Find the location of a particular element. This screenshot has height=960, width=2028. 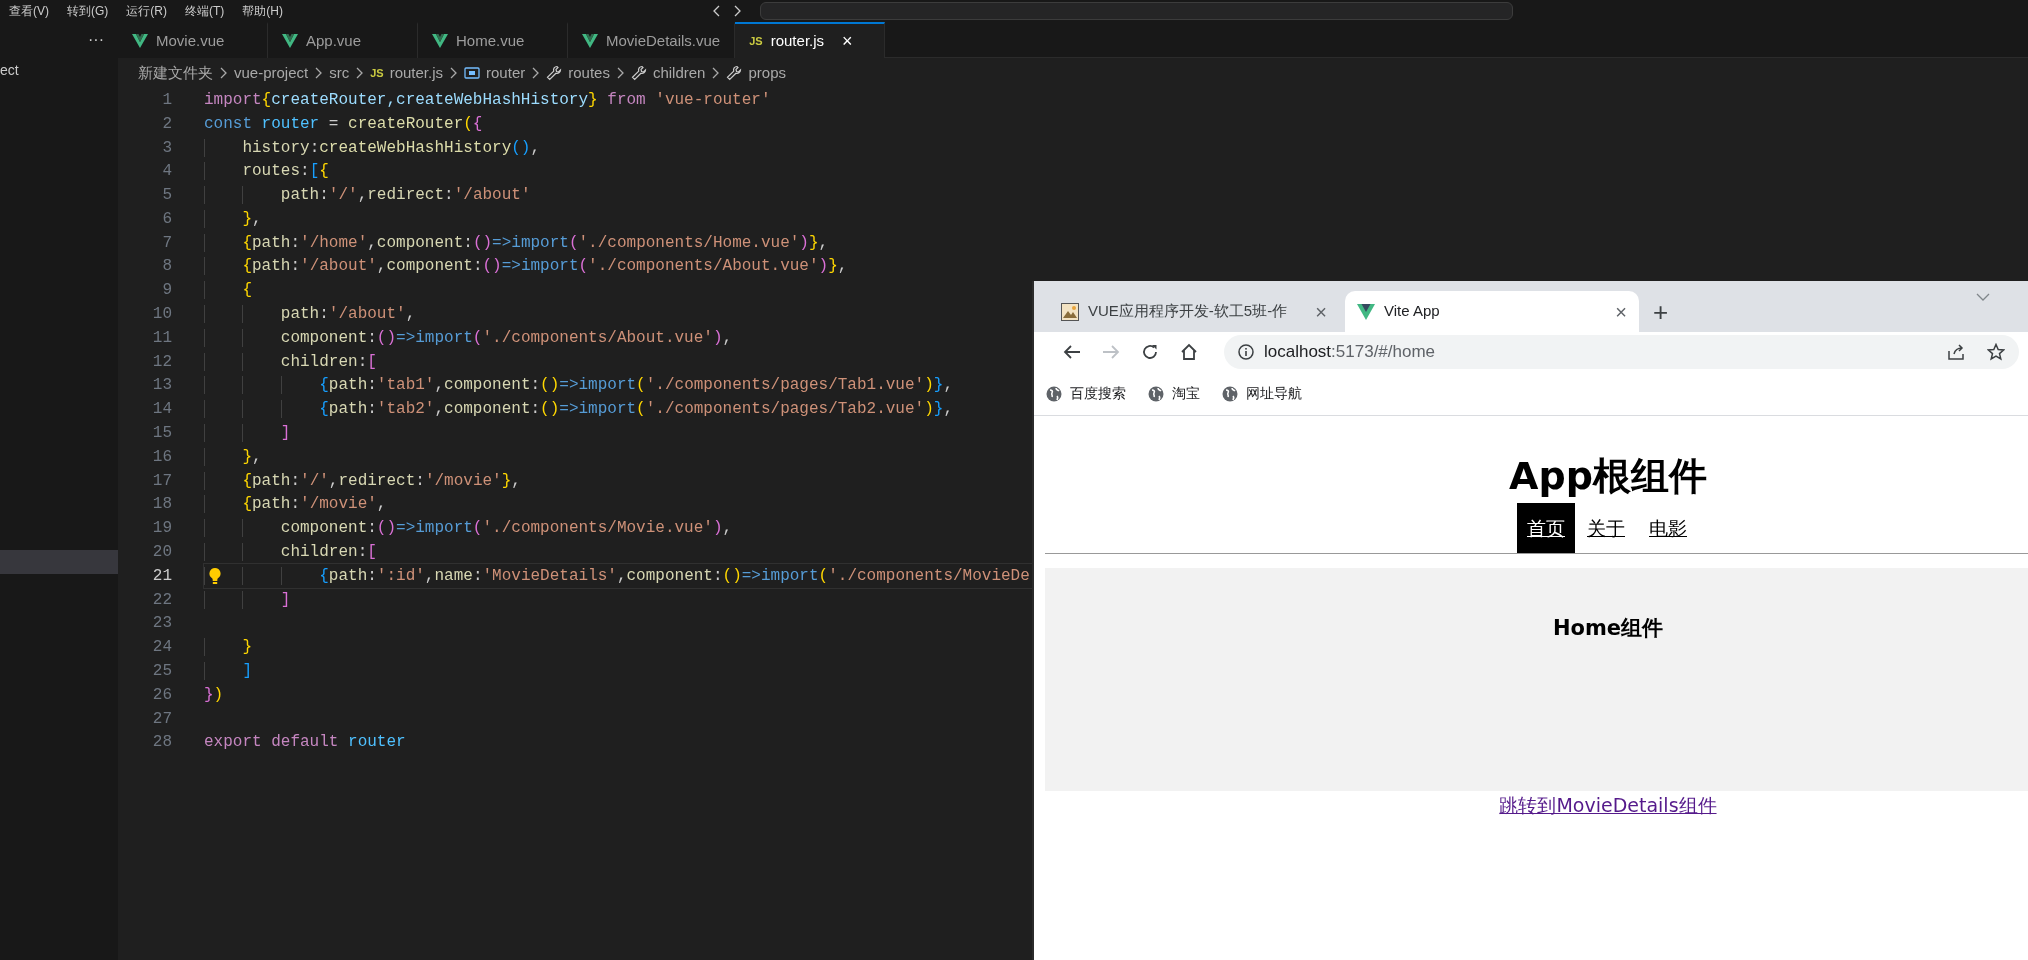

bookmark-link: 网址导航 is located at coordinates (1274, 393).